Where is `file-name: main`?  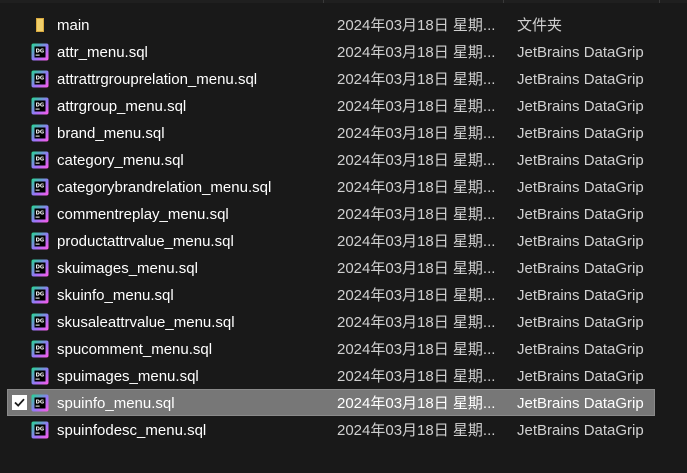 file-name: main is located at coordinates (73, 25).